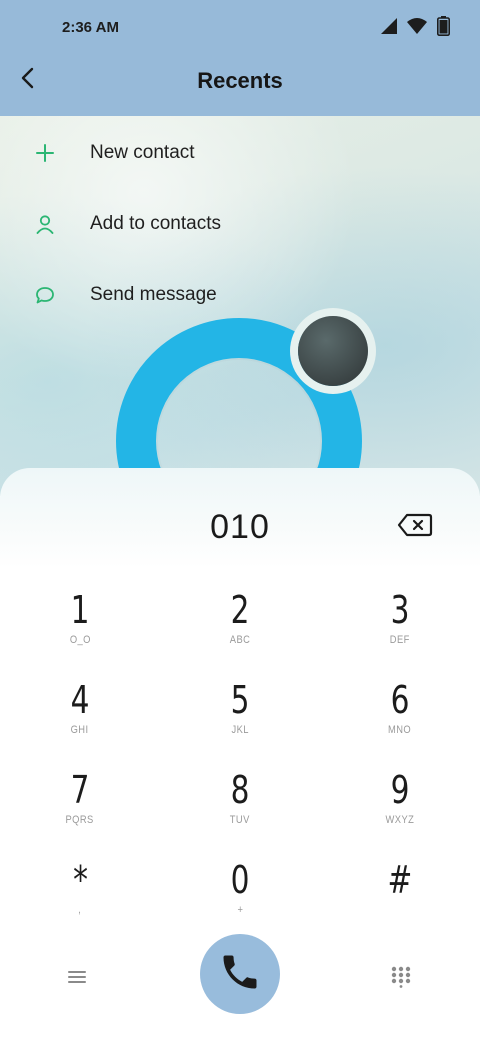  I want to click on key-1: 1 O_O, so click(80, 628).